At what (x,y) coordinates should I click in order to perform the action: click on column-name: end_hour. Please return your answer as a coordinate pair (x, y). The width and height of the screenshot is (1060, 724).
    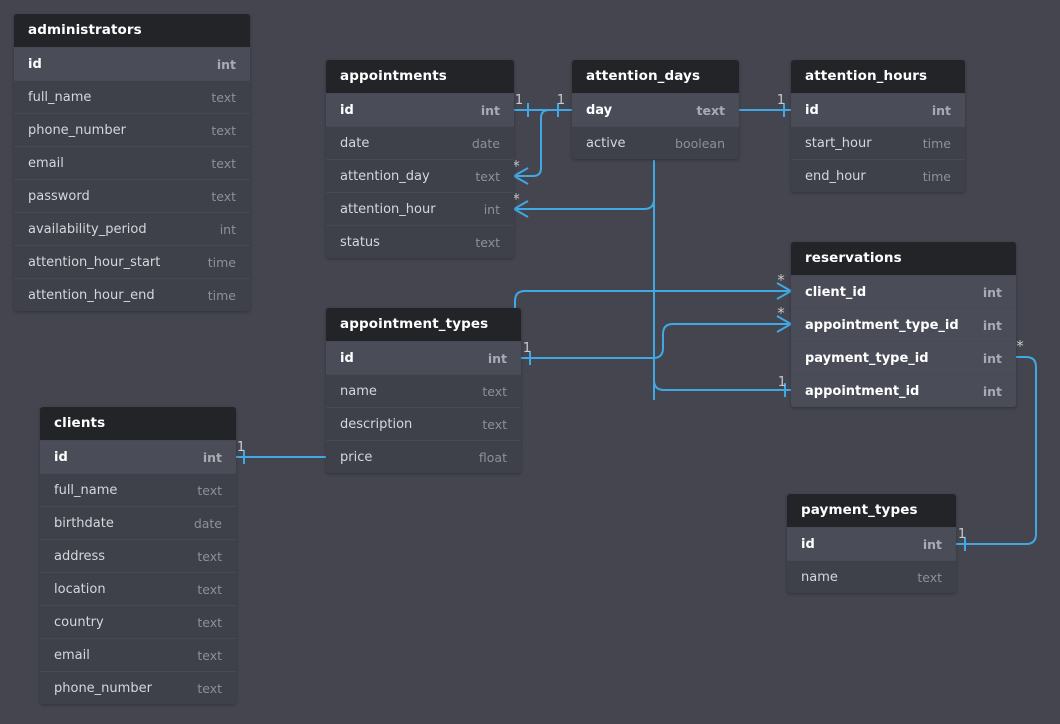
    Looking at the image, I should click on (835, 176).